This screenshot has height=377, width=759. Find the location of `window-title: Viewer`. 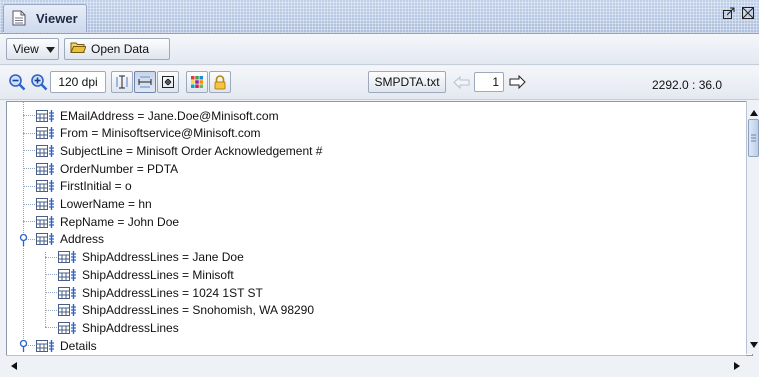

window-title: Viewer is located at coordinates (57, 18).